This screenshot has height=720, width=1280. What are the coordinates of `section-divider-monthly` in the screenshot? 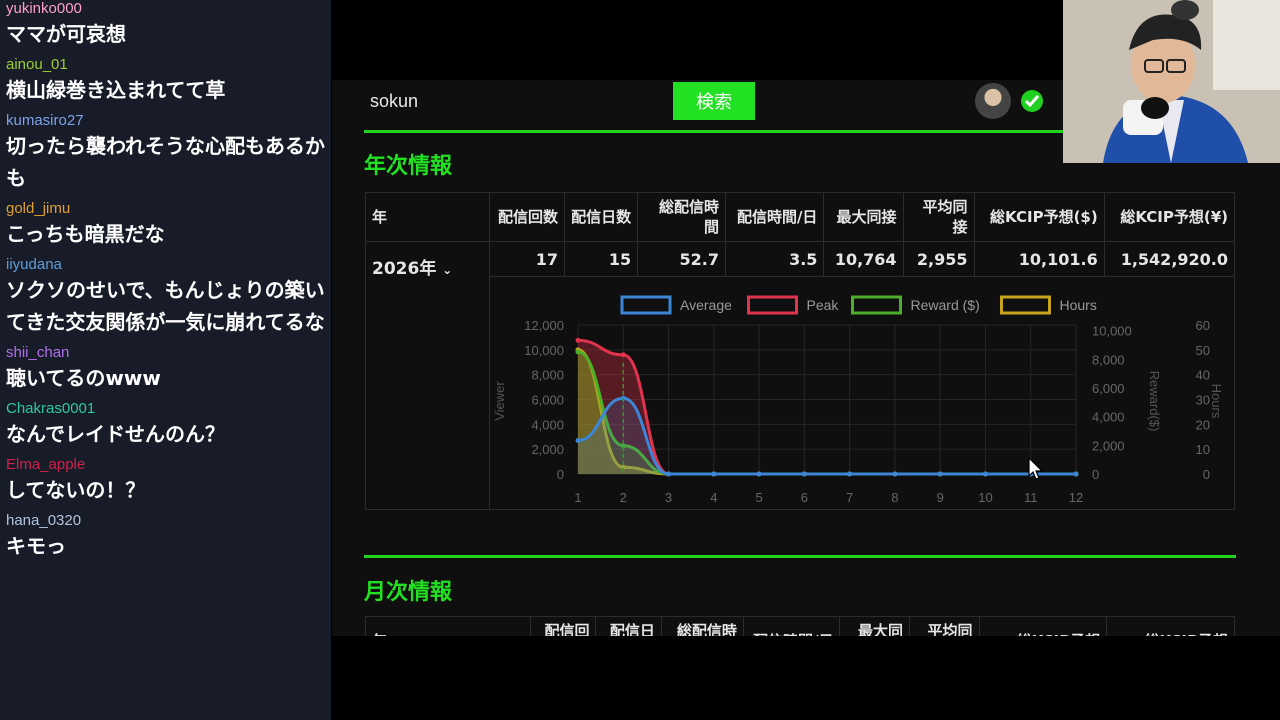 It's located at (800, 556).